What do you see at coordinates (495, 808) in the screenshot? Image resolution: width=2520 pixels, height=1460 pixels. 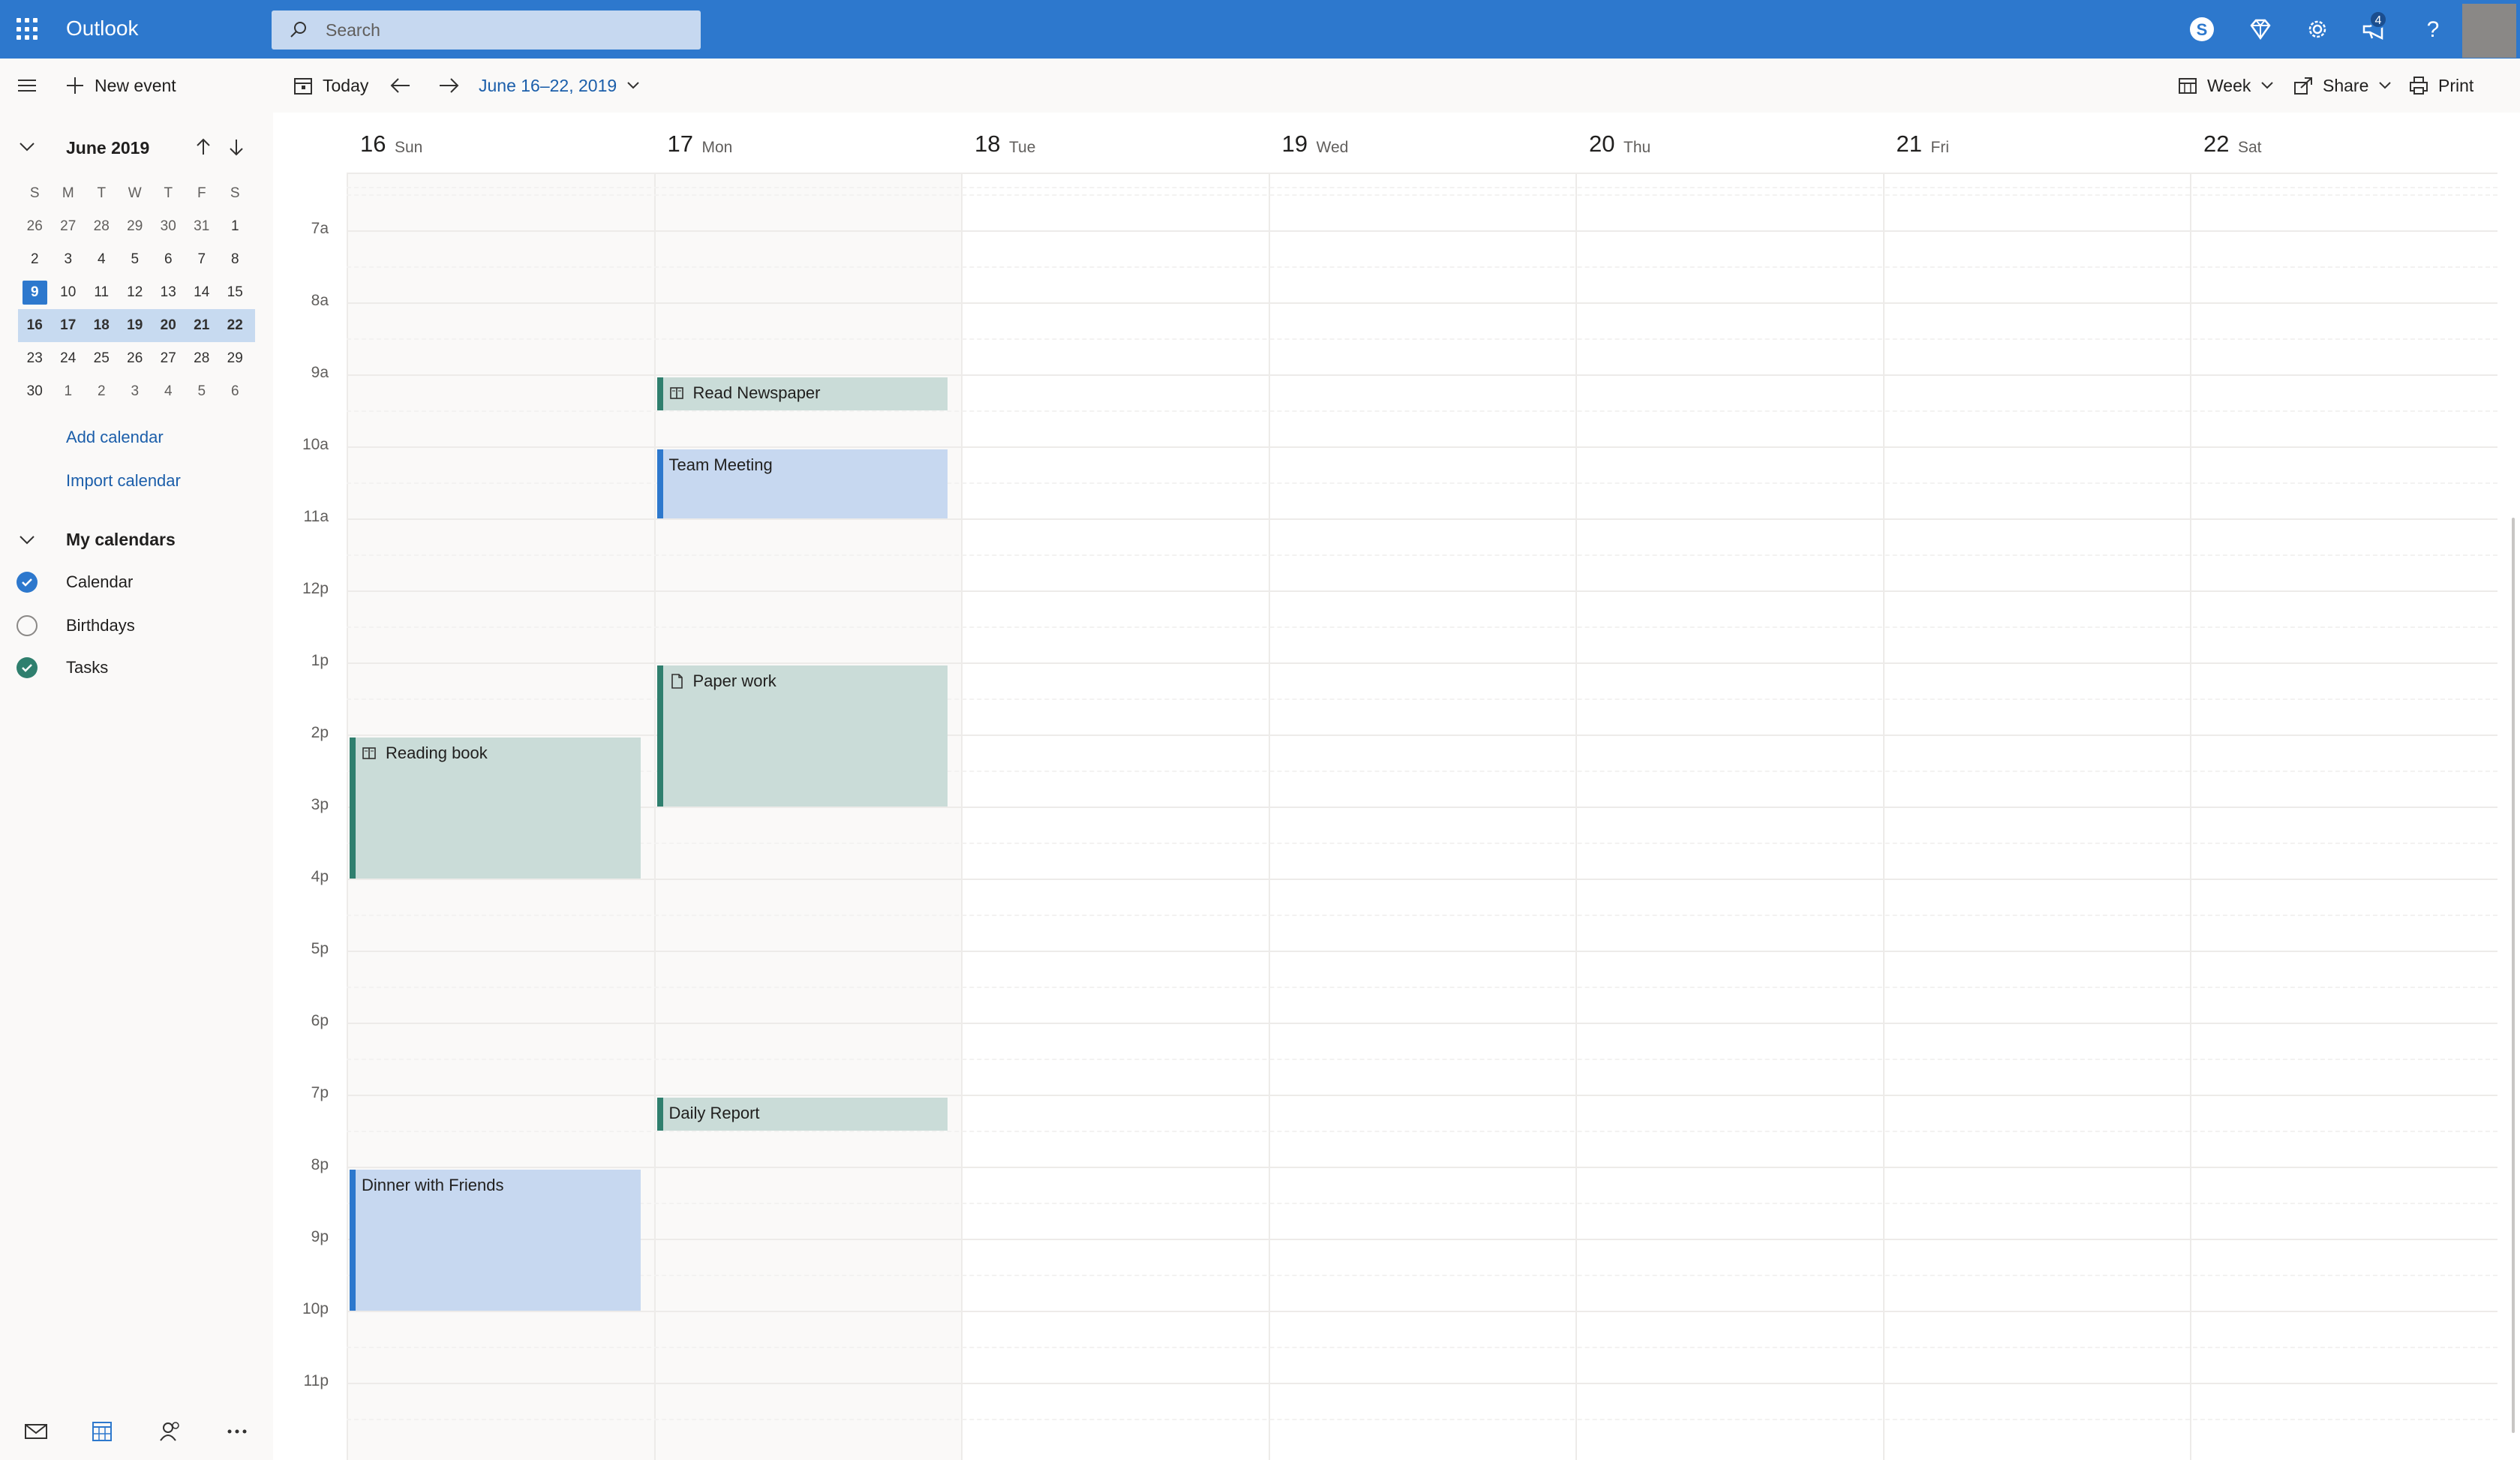 I see `calendar-event: Reading book` at bounding box center [495, 808].